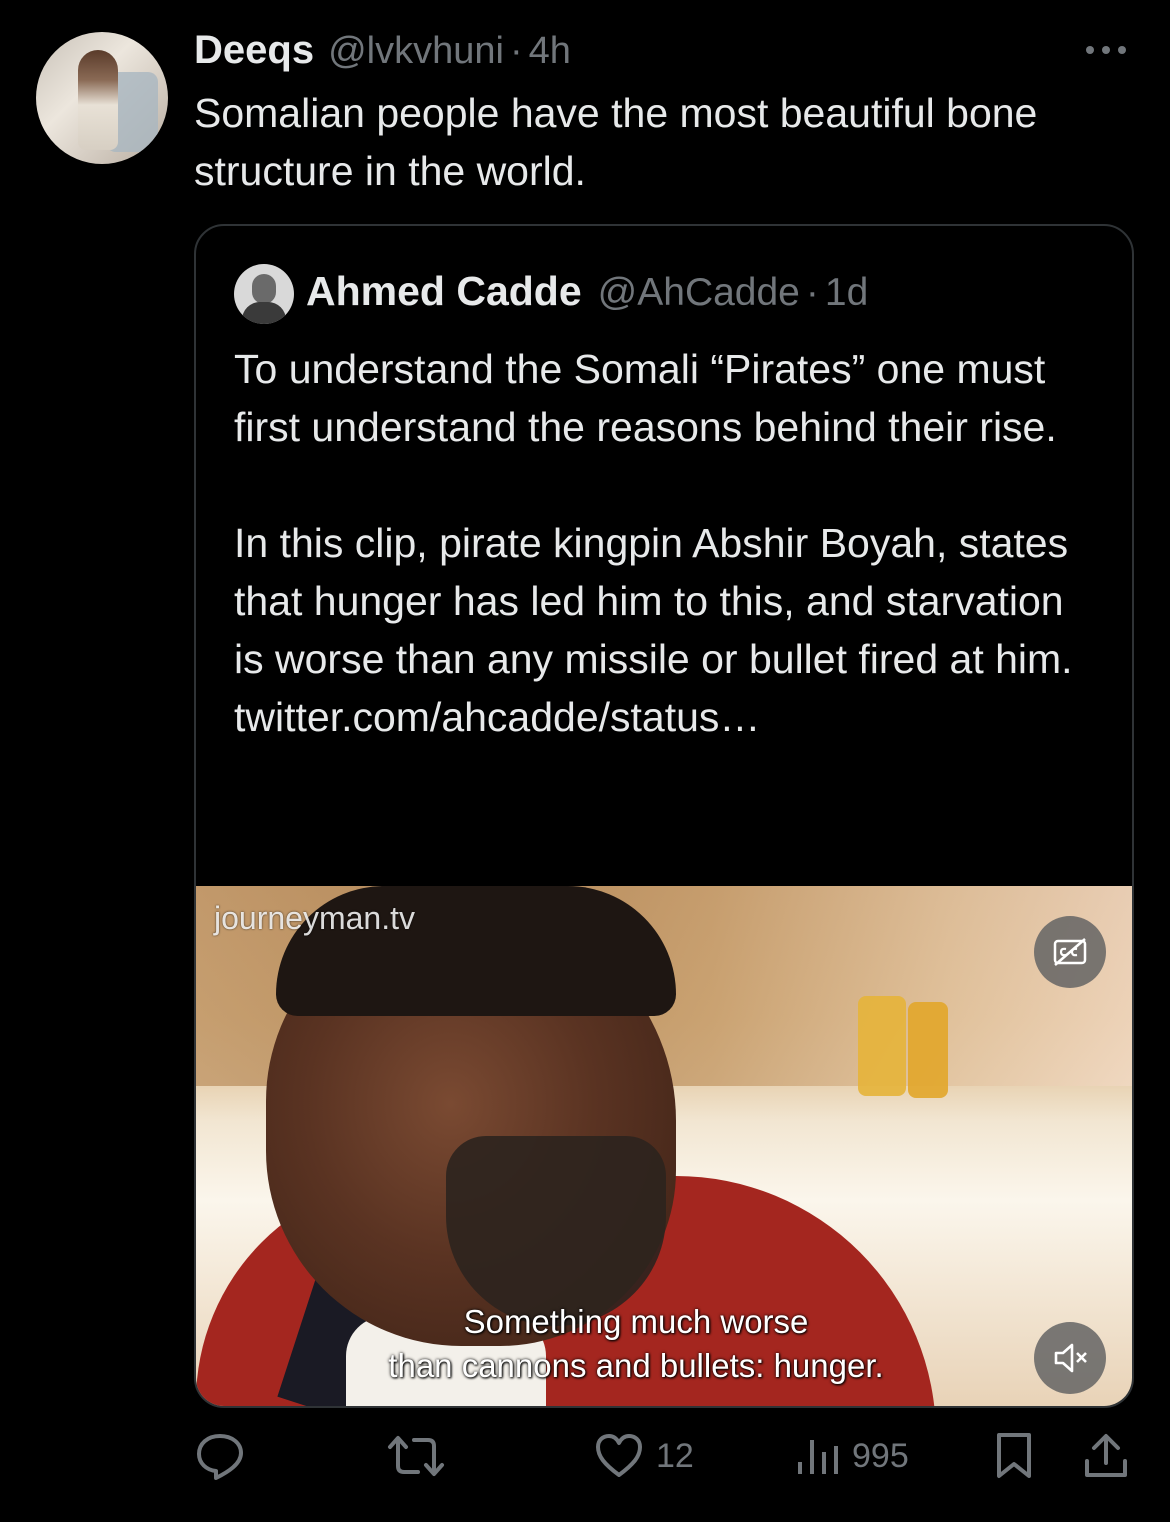 Image resolution: width=1170 pixels, height=1522 pixels. I want to click on like-count: 12, so click(675, 1455).